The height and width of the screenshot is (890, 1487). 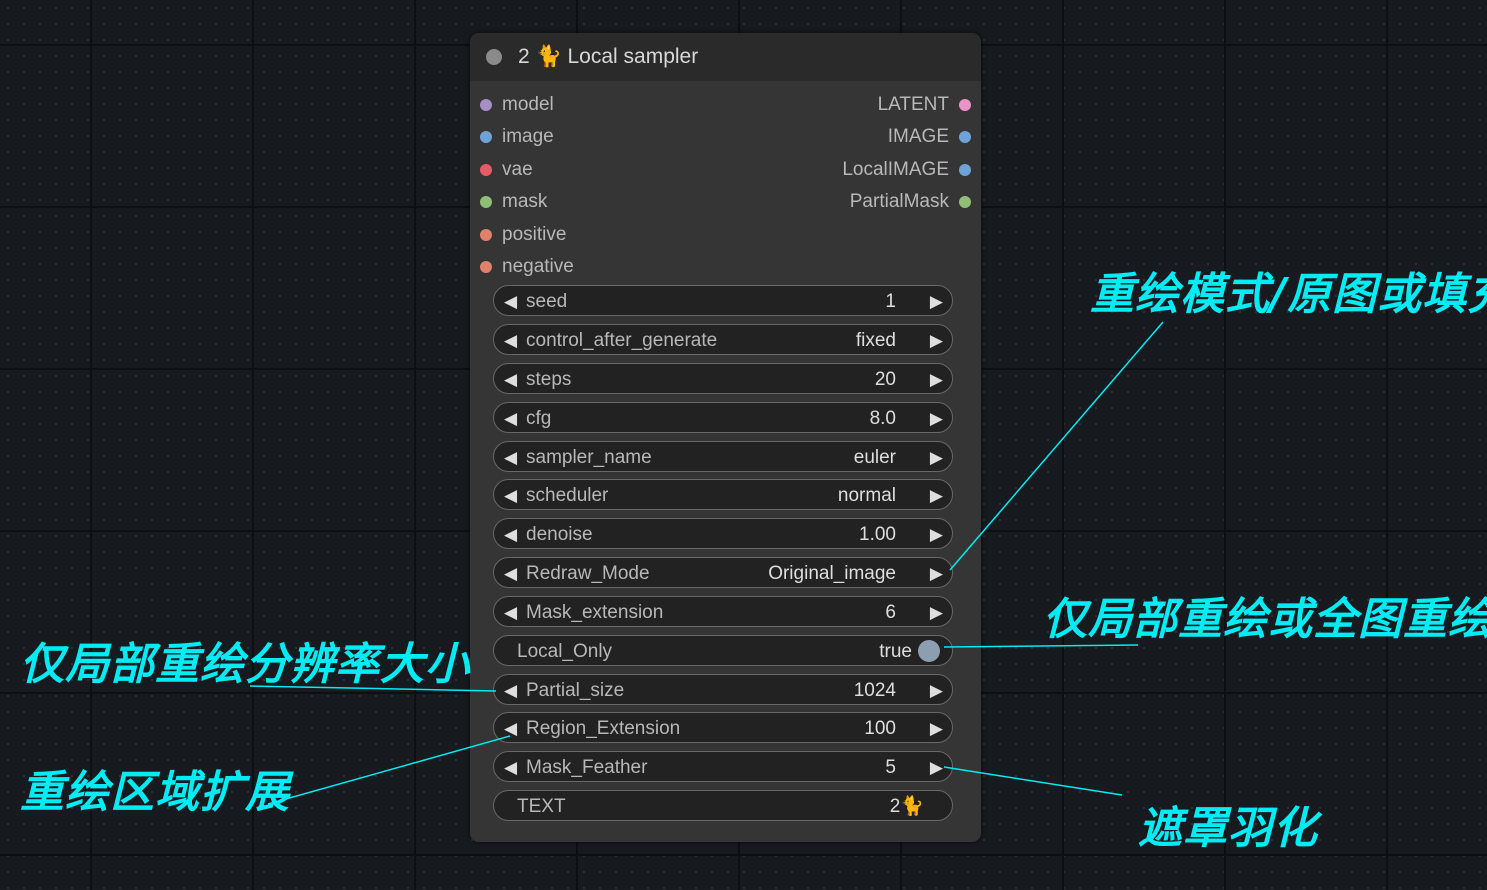 What do you see at coordinates (155, 792) in the screenshot?
I see `annotation-region-extension: 重绘区域扩展` at bounding box center [155, 792].